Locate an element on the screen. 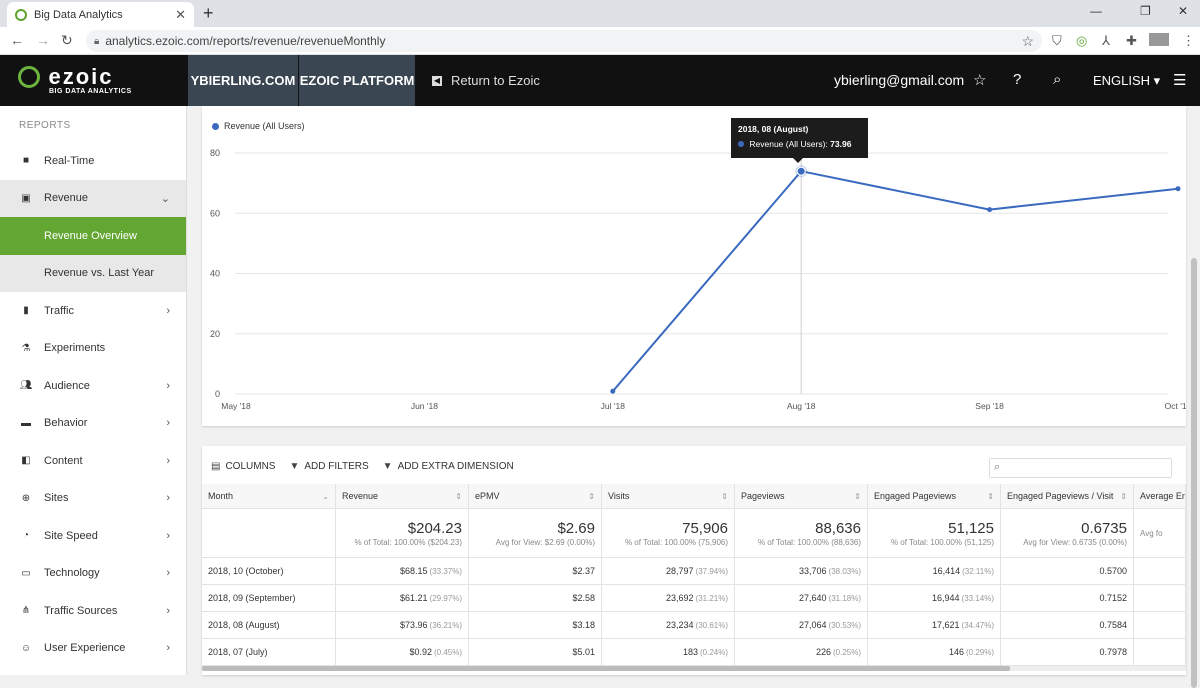 This screenshot has height=688, width=1200. site-tab: YBIERLING.COM is located at coordinates (243, 80).